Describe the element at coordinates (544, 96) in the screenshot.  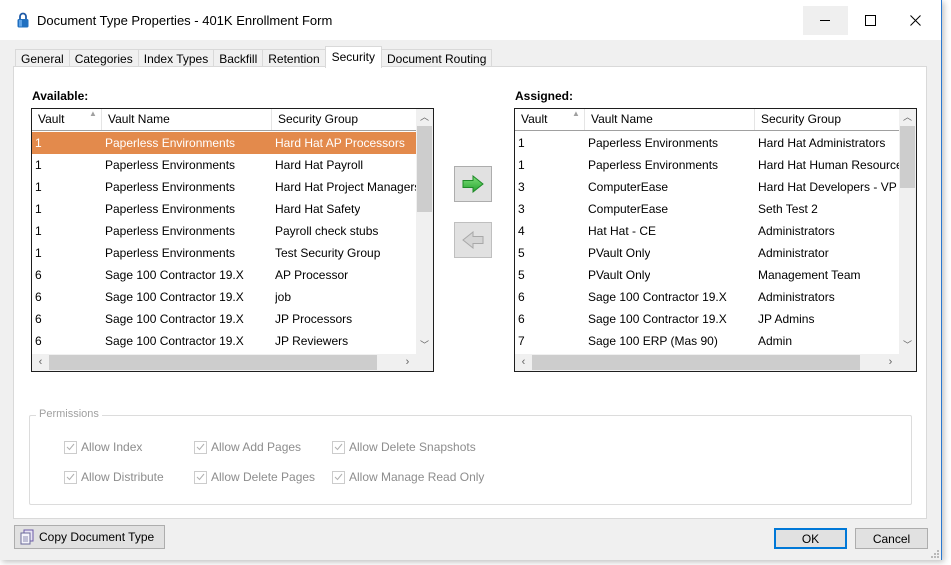
I see `assigned-label: Assigned:` at that location.